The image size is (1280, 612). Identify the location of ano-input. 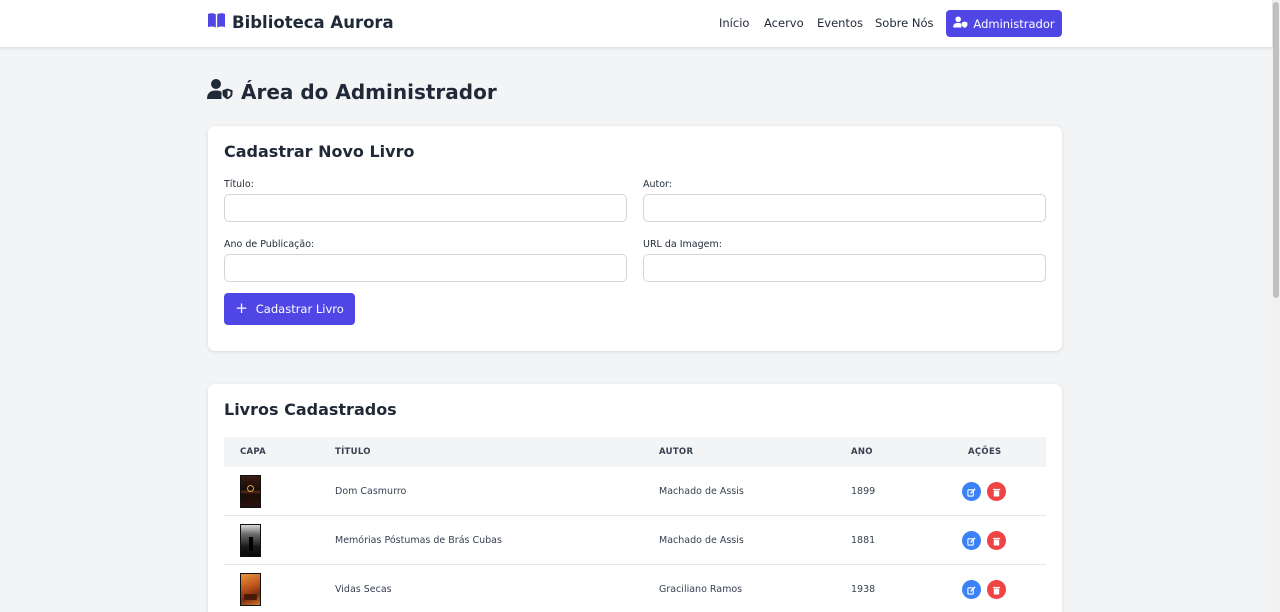
(425, 268).